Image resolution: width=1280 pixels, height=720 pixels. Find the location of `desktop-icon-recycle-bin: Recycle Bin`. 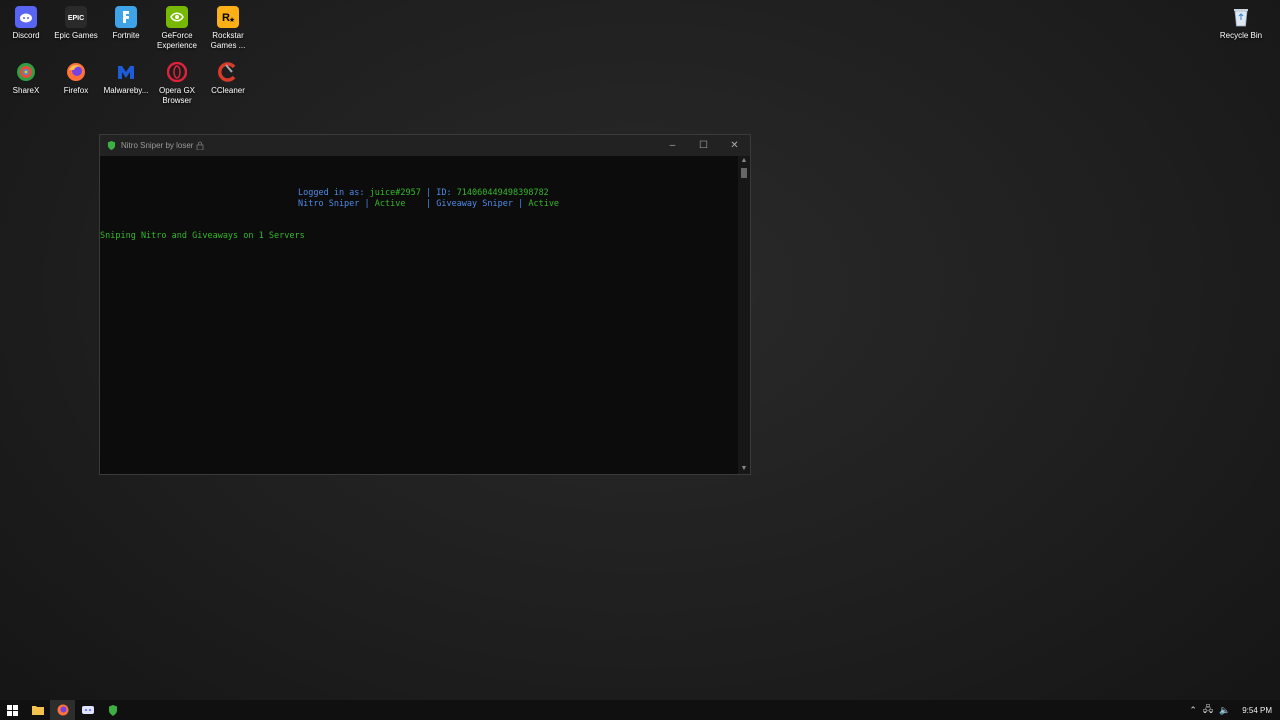

desktop-icon-recycle-bin: Recycle Bin is located at coordinates (1241, 23).